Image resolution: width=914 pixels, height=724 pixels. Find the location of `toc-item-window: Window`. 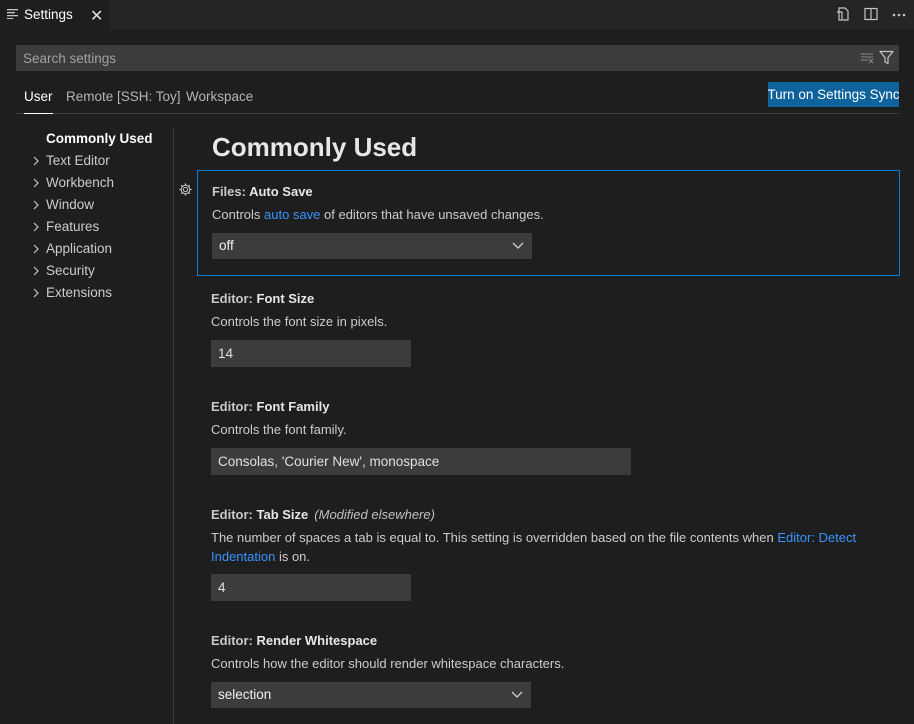

toc-item-window: Window is located at coordinates (94, 205).